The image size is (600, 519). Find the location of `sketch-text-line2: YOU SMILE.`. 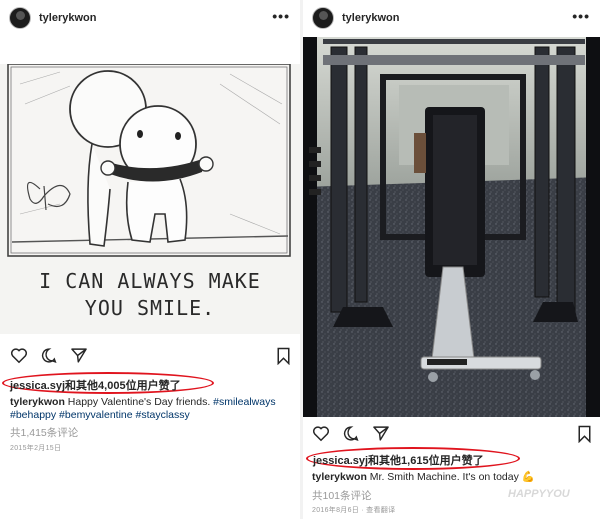

sketch-text-line2: YOU SMILE. is located at coordinates (150, 308).